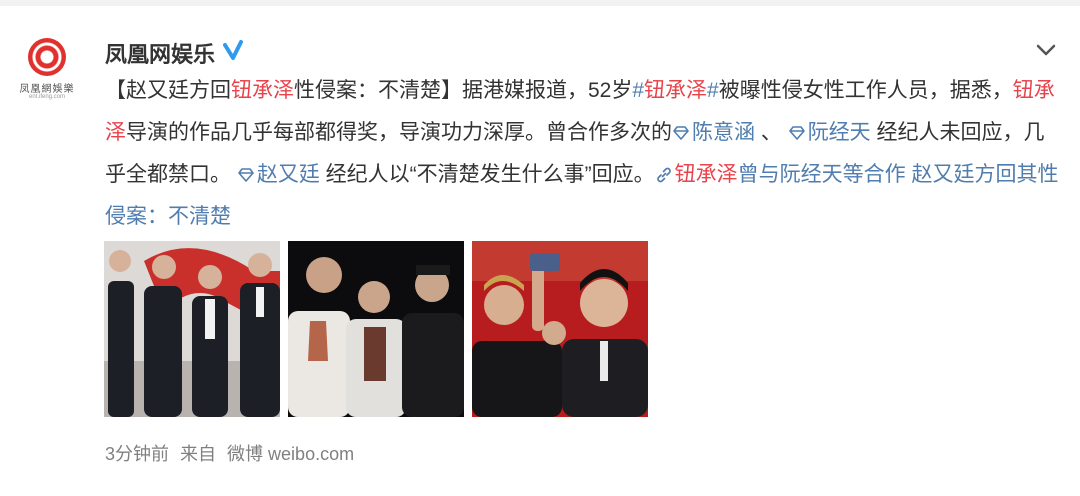  What do you see at coordinates (47, 89) in the screenshot?
I see `logo-text: 凤凰網娛樂` at bounding box center [47, 89].